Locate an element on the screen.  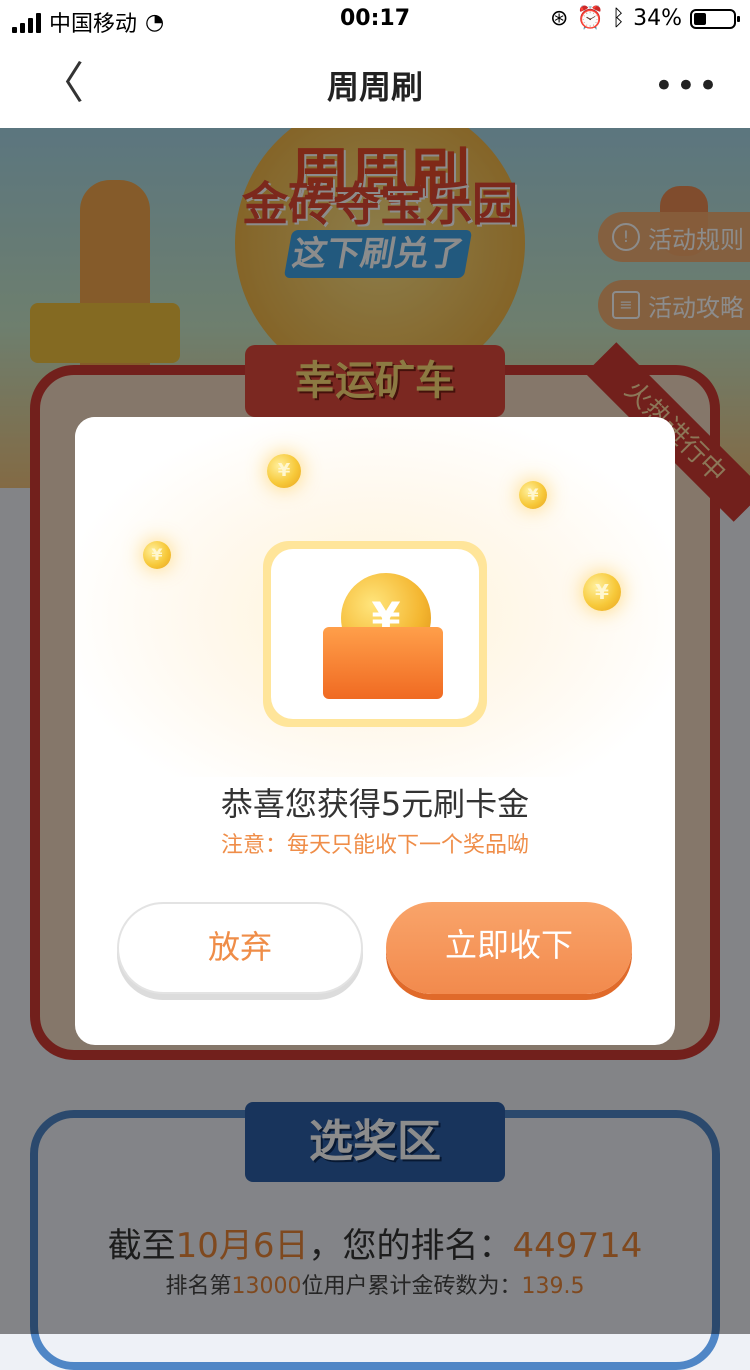
gift-box-inner: ¥ is located at coordinates (375, 634).